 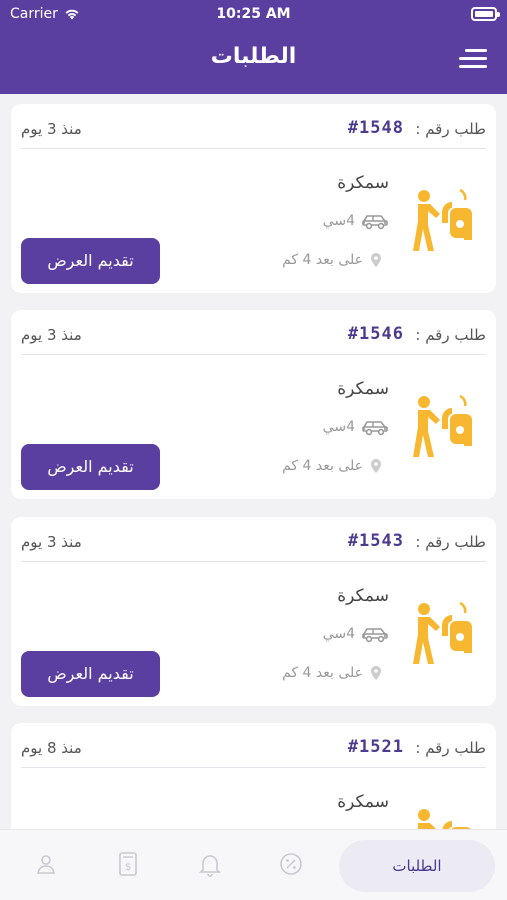 I want to click on top-bar: Carrier 10:25 AM الطلبات, so click(x=253, y=47).